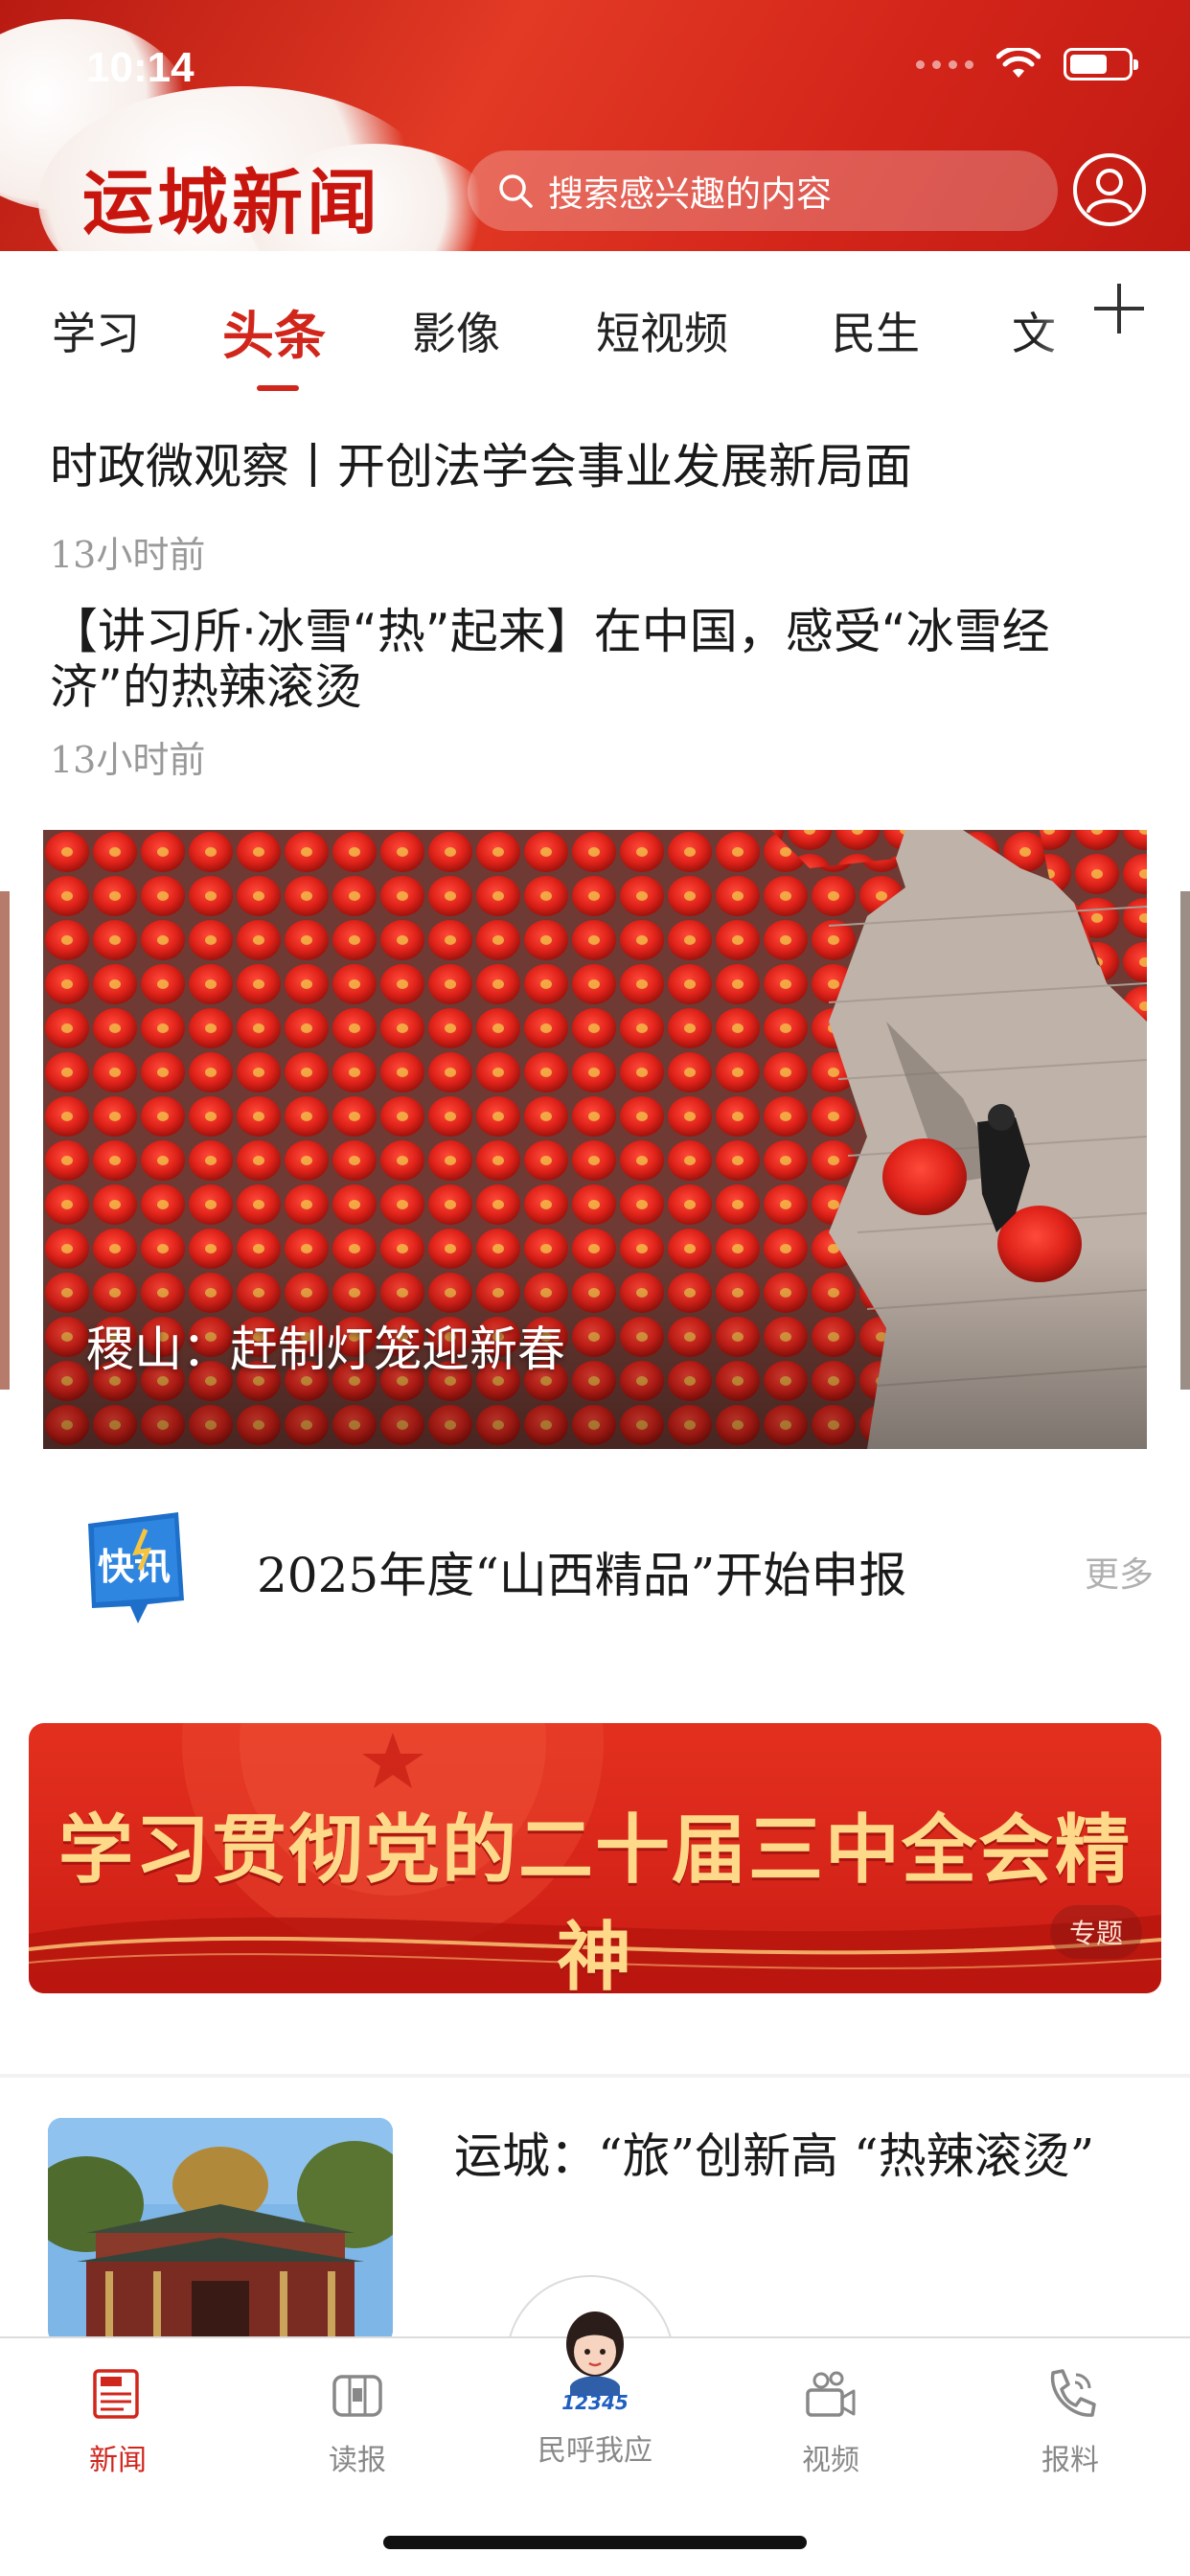 Image resolution: width=1190 pixels, height=2576 pixels. What do you see at coordinates (456, 330) in the screenshot?
I see `tab-yingxiang: 影像` at bounding box center [456, 330].